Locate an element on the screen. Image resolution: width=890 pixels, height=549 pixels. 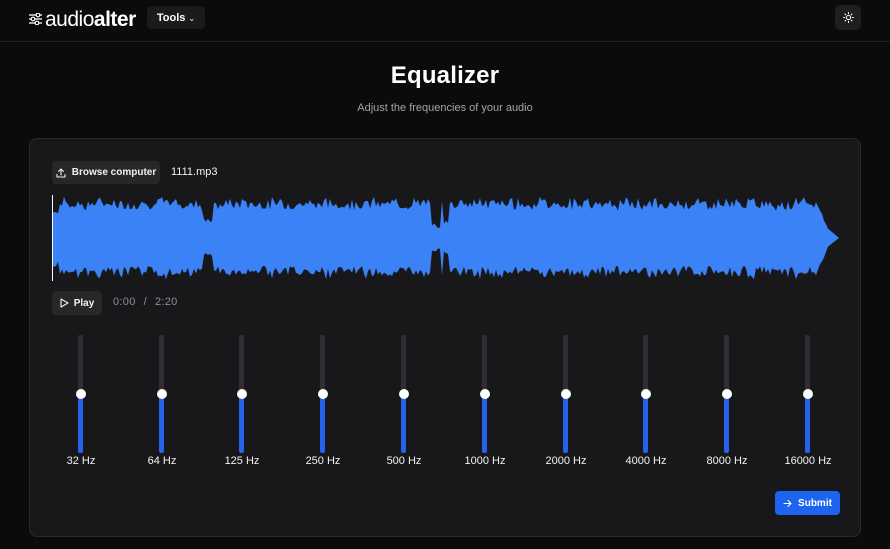
eq-band-label: 4000 Hz is located at coordinates (646, 461).